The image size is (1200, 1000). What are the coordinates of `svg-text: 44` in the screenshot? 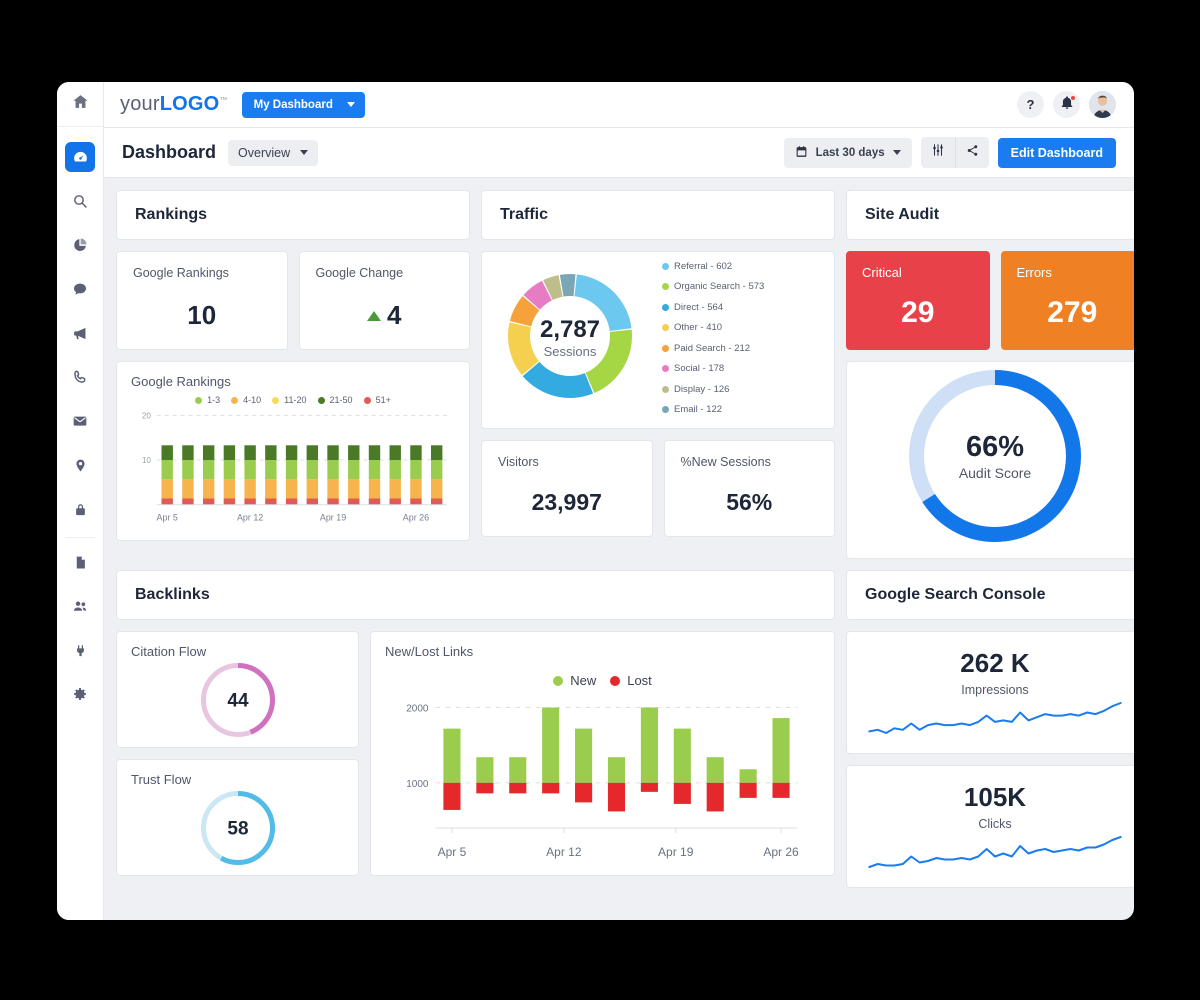 It's located at (238, 701).